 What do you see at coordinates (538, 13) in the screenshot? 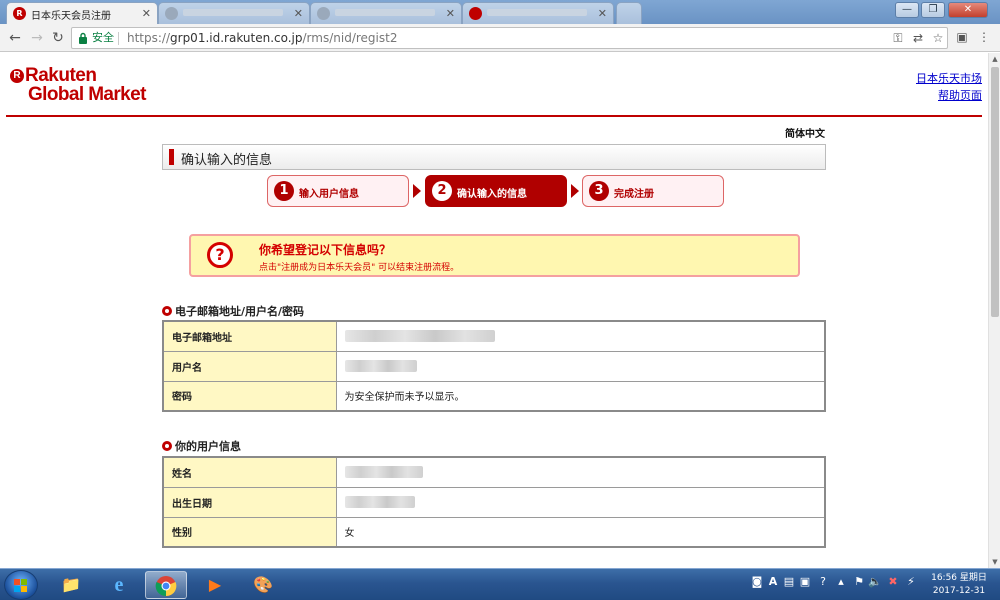
I see `tab-inactive-3: ✕` at bounding box center [538, 13].